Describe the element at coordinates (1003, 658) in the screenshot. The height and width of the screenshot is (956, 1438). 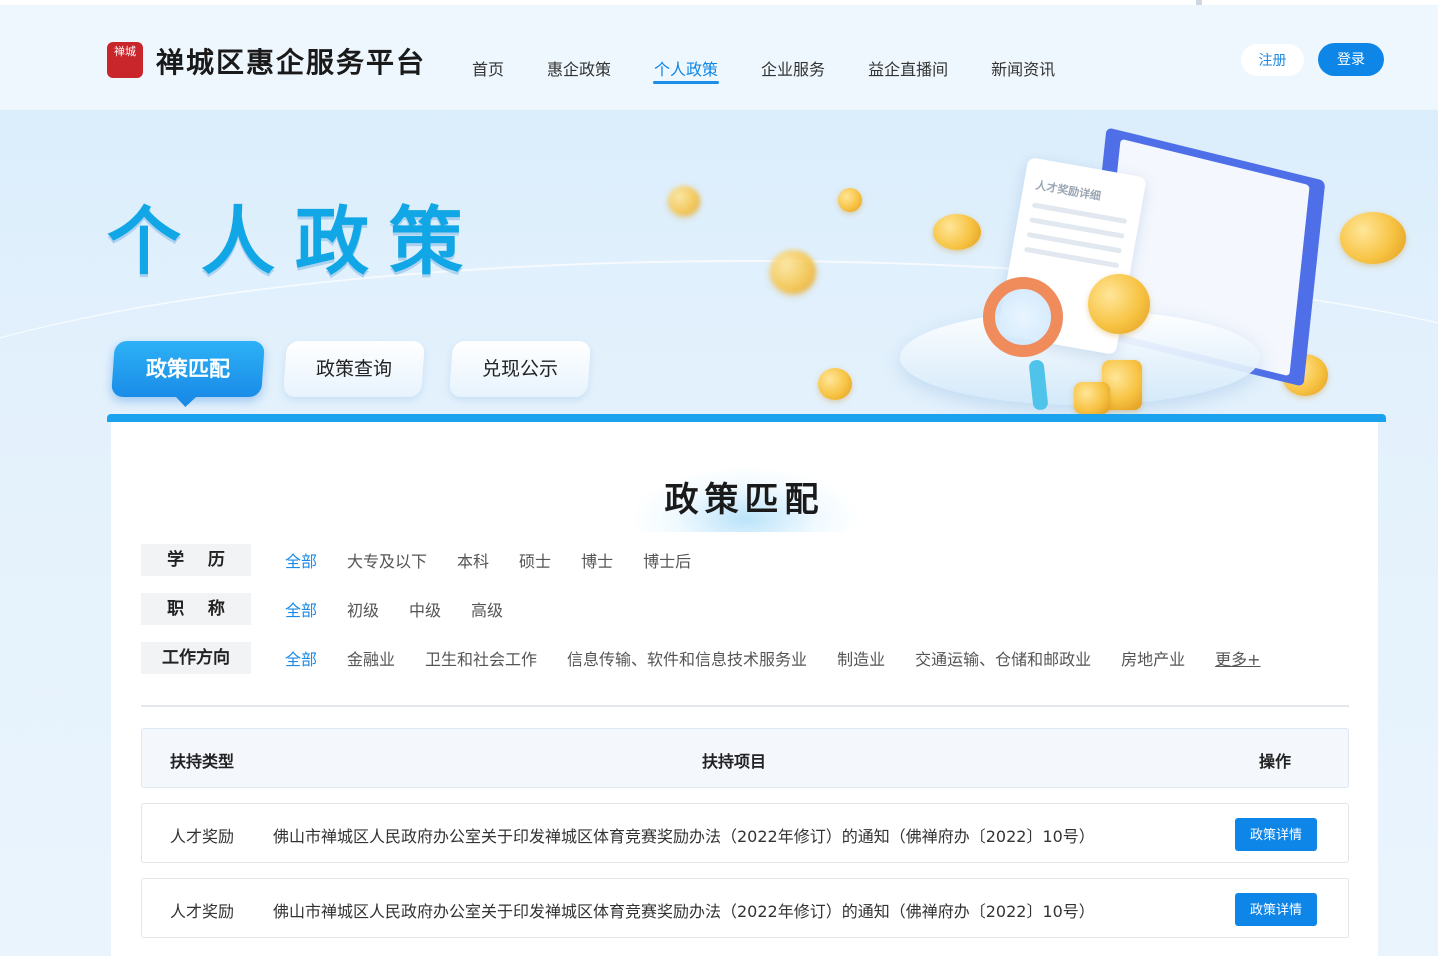
I see `filter-option: 交通运输、仓储和邮政业` at that location.